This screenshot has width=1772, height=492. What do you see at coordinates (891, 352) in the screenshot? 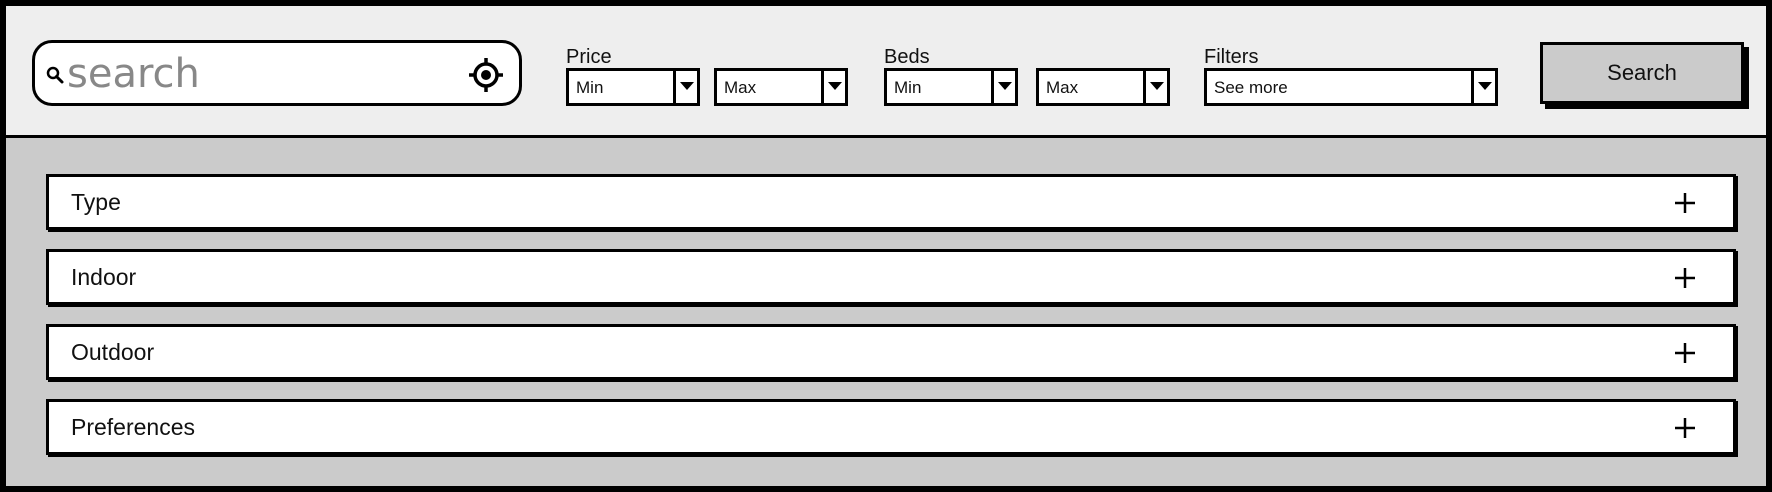
I see `accordion-outdoor: Outdoor` at bounding box center [891, 352].